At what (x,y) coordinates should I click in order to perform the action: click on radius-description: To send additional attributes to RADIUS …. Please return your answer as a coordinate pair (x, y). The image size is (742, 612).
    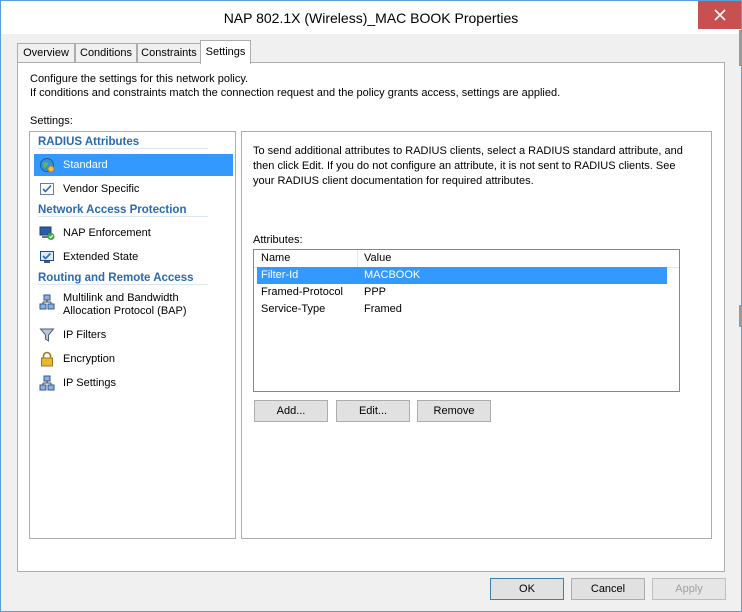
    Looking at the image, I should click on (468, 166).